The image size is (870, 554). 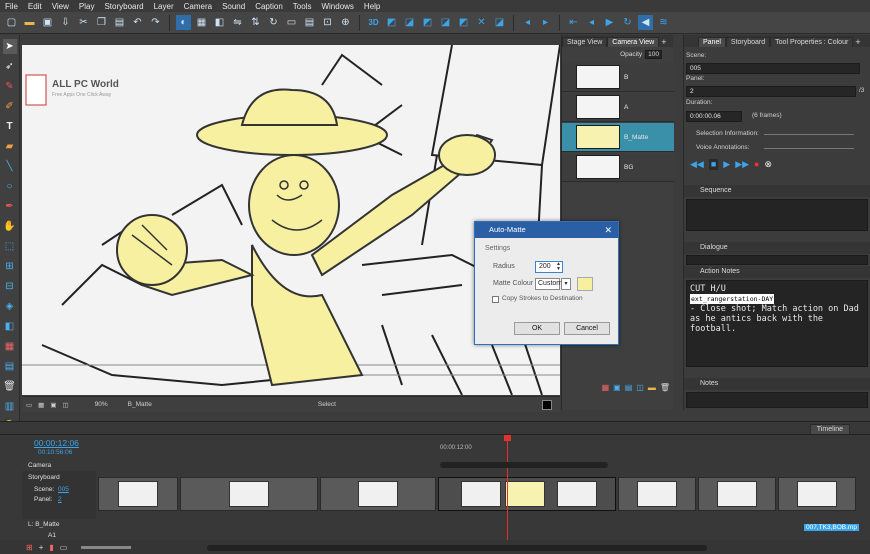 I want to click on delete-recording-icon: ⊗, so click(x=768, y=164).